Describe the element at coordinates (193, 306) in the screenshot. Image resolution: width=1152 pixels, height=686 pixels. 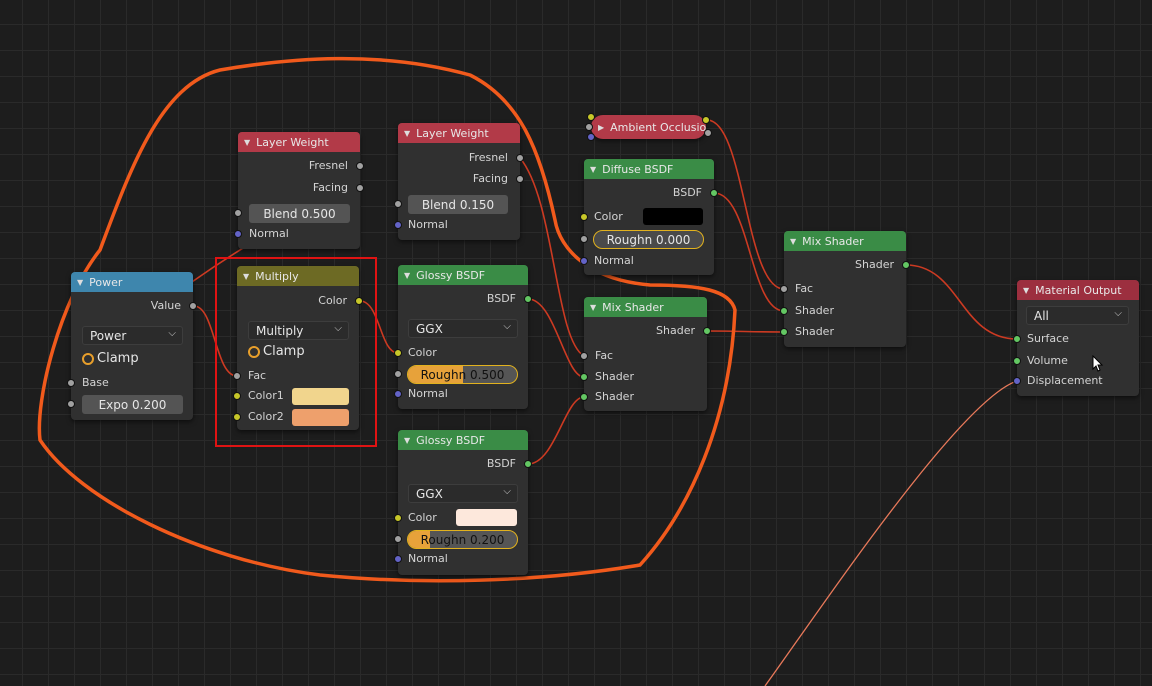
I see `value-output-socket` at that location.